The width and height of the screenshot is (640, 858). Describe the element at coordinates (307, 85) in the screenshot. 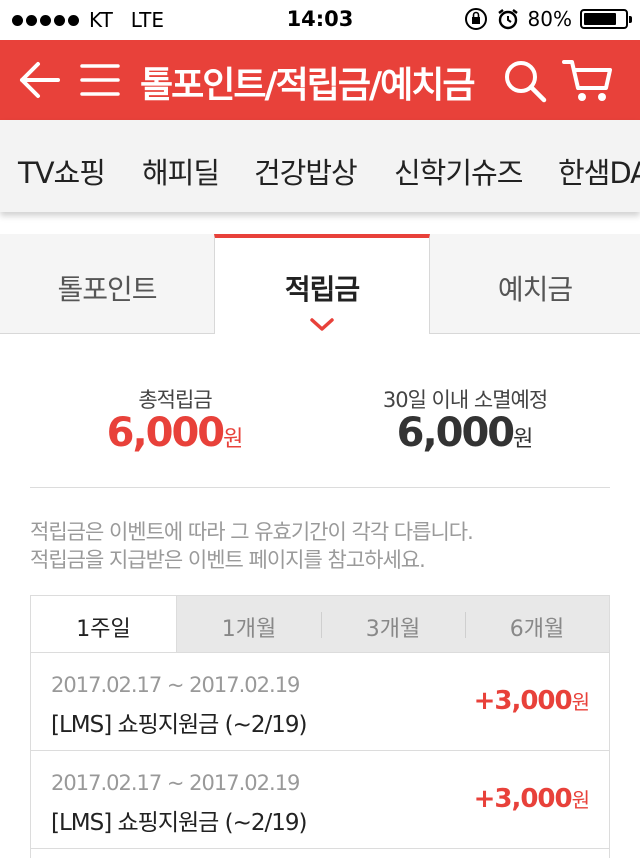

I see `page-title: 톨포인트/적립금/예치금` at that location.